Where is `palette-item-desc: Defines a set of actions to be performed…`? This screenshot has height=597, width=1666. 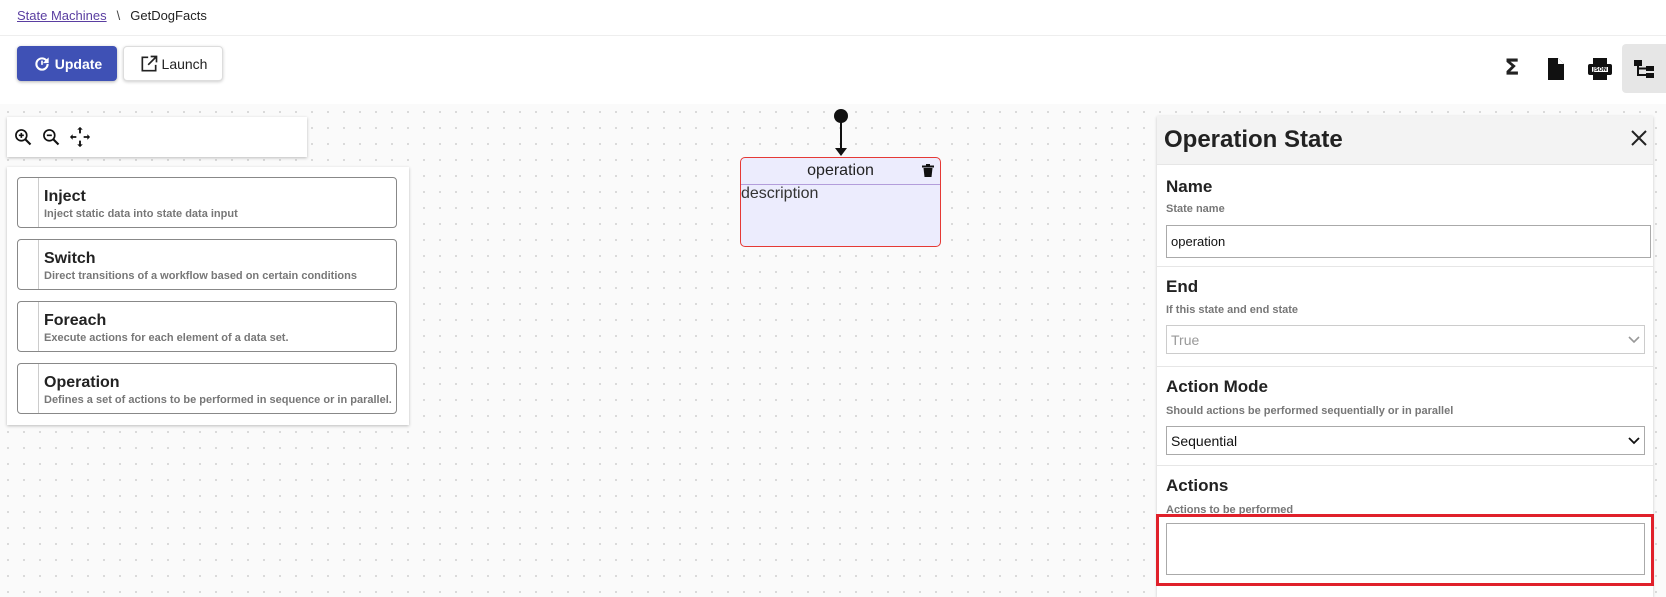 palette-item-desc: Defines a set of actions to be performed… is located at coordinates (218, 400).